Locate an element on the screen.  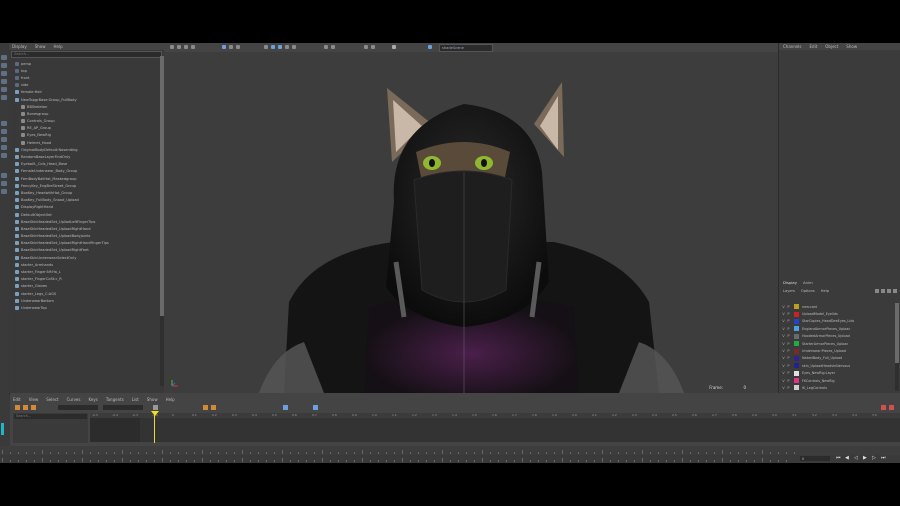
layer-menu-layers: Layers is located at coordinates (789, 291).